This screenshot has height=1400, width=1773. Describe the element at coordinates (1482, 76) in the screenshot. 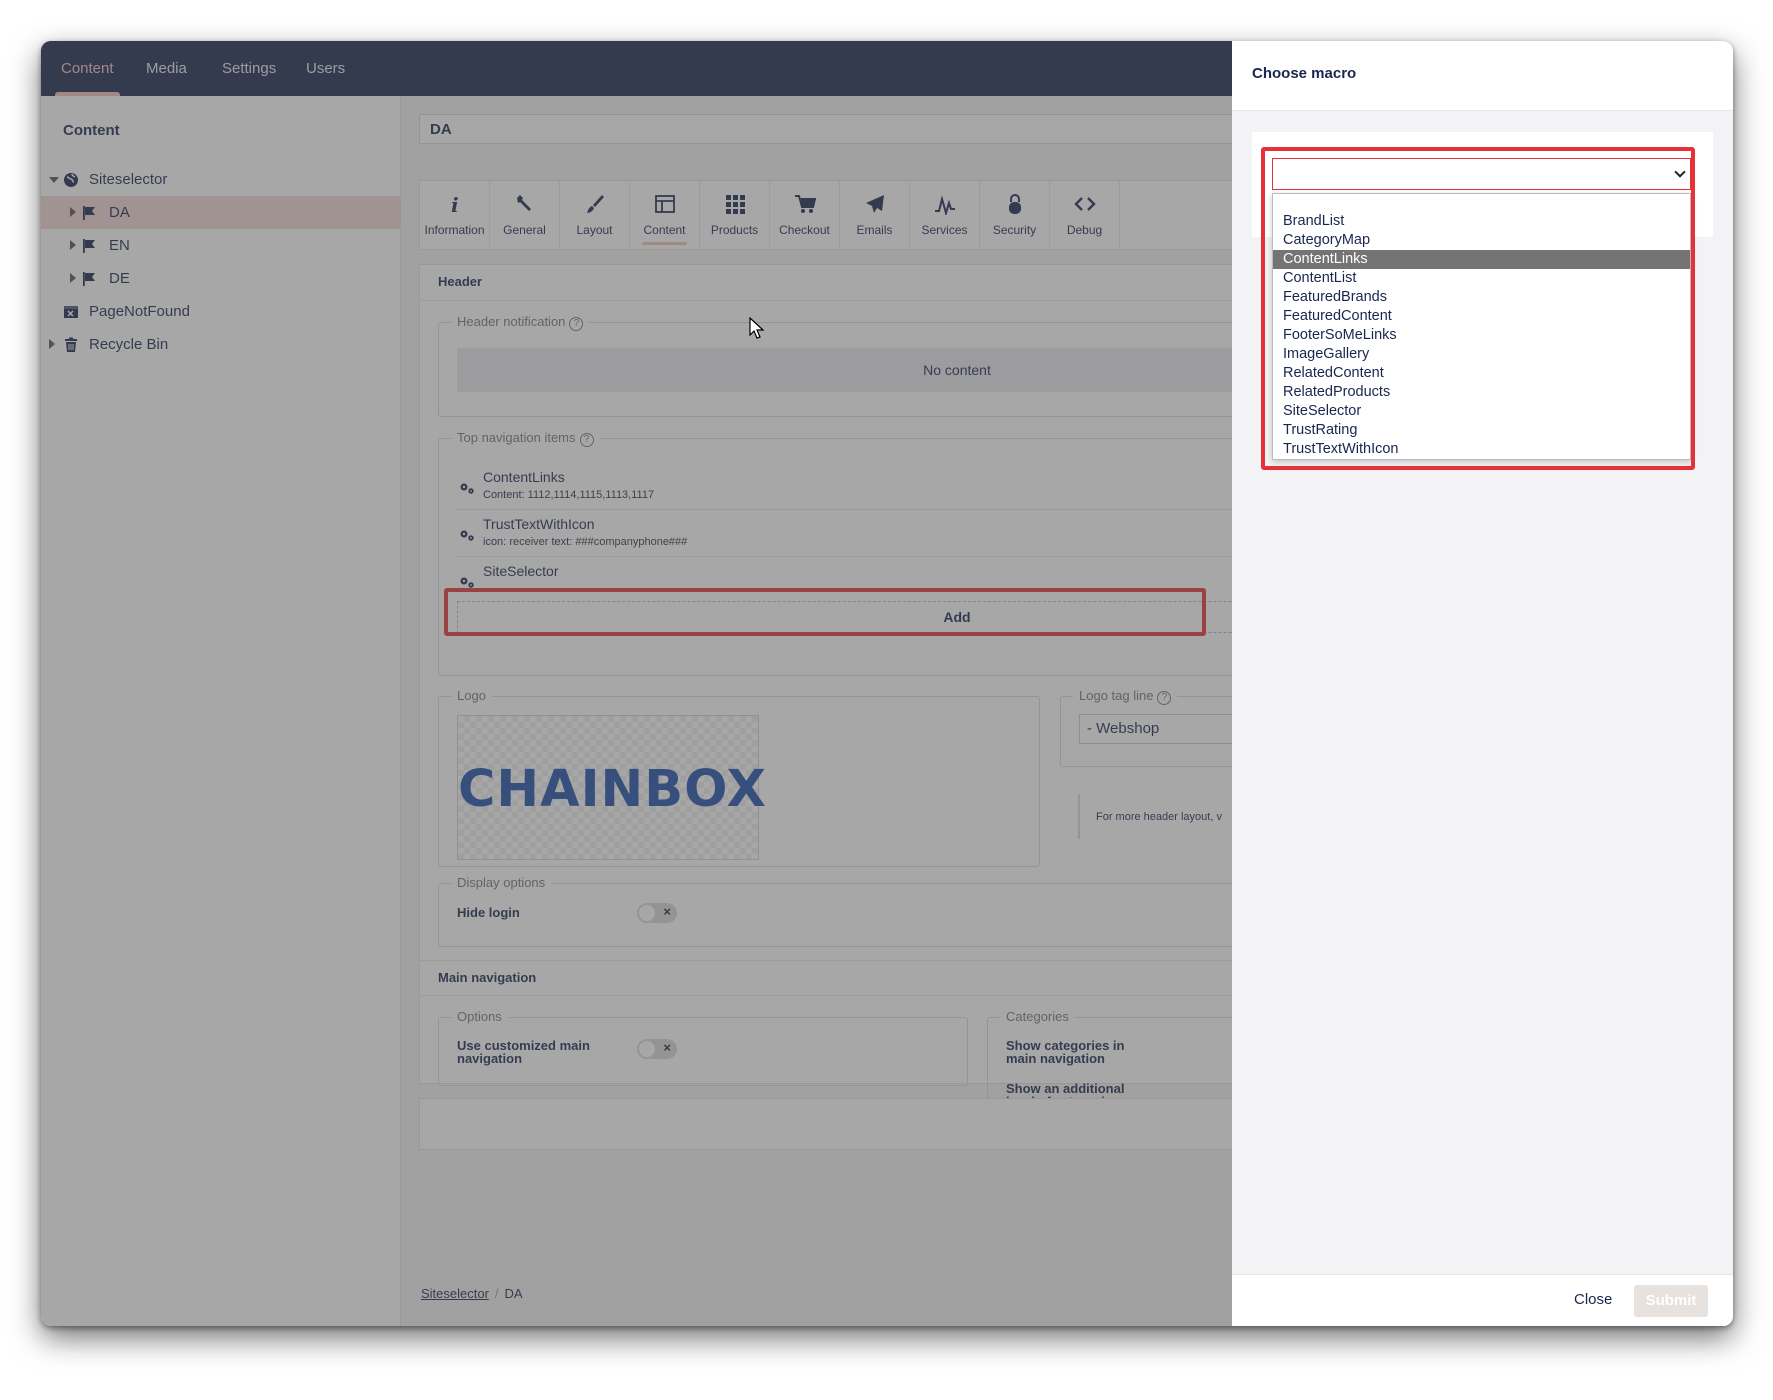

I see `dialog-header: Choose macro` at that location.